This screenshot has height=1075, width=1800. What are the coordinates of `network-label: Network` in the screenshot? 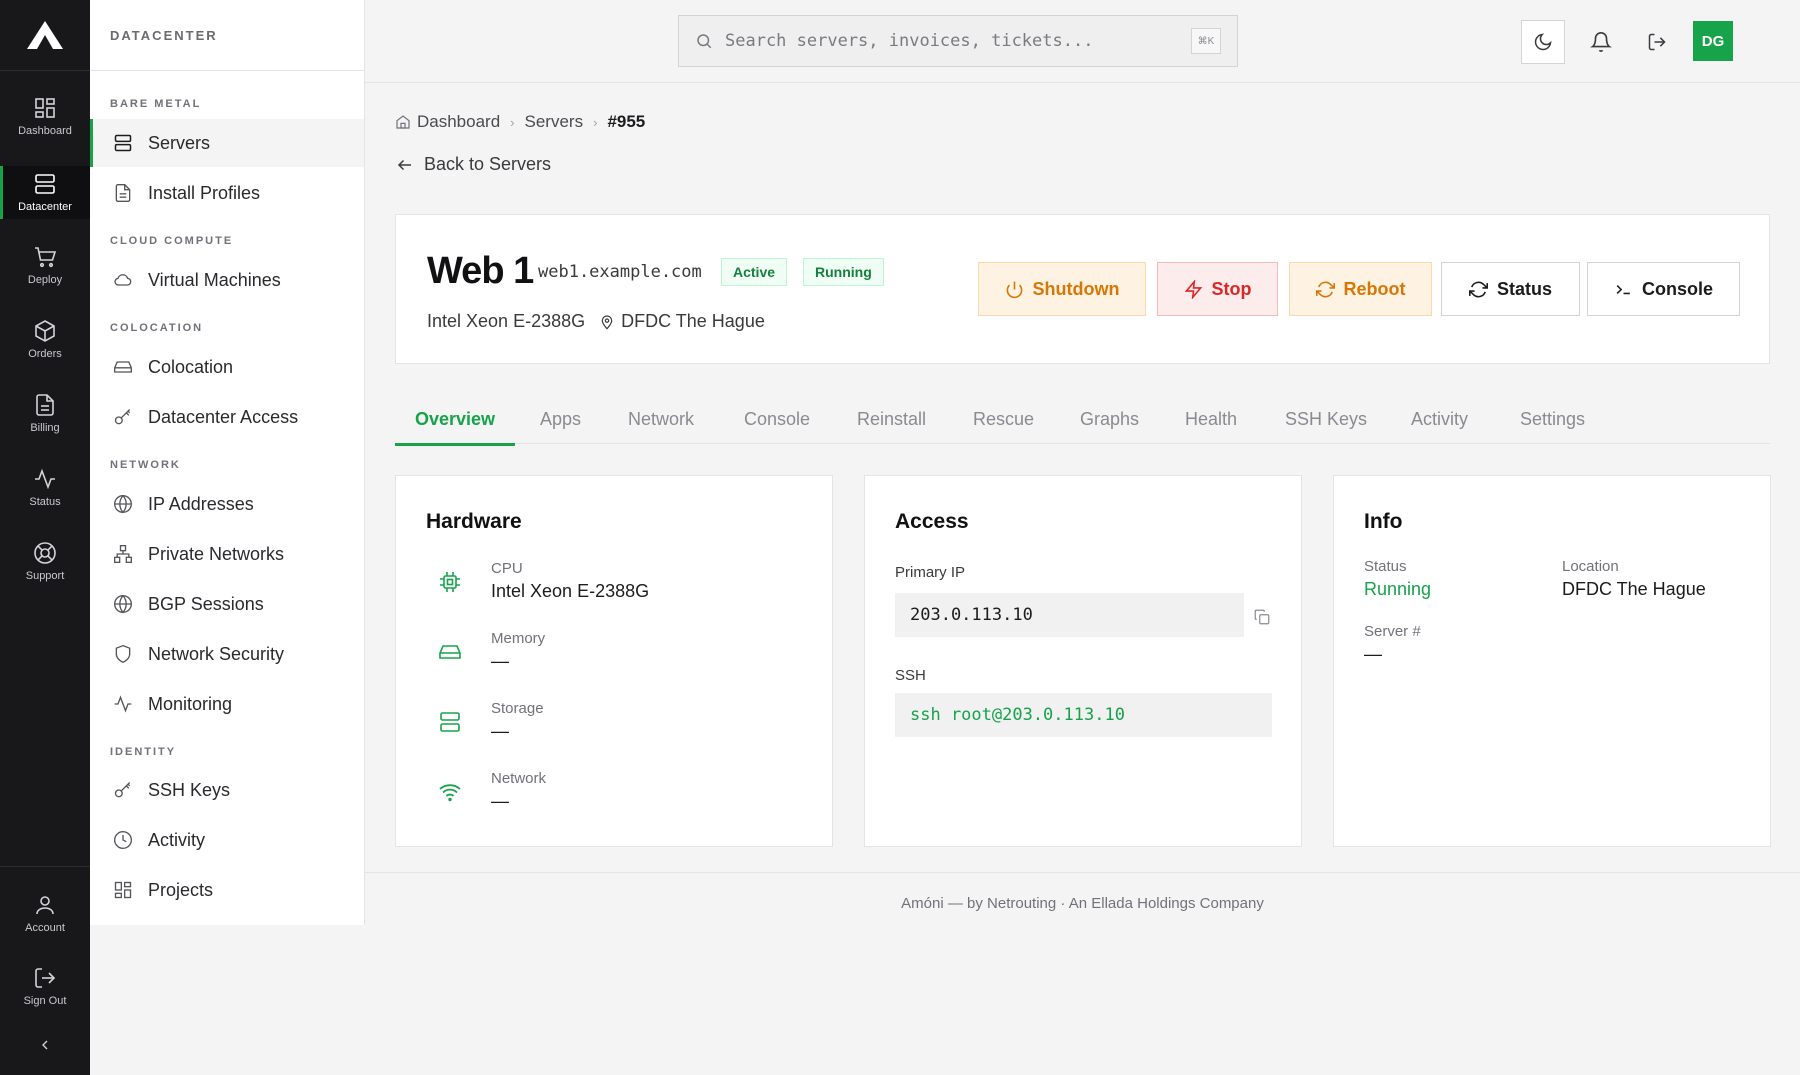 It's located at (519, 778).